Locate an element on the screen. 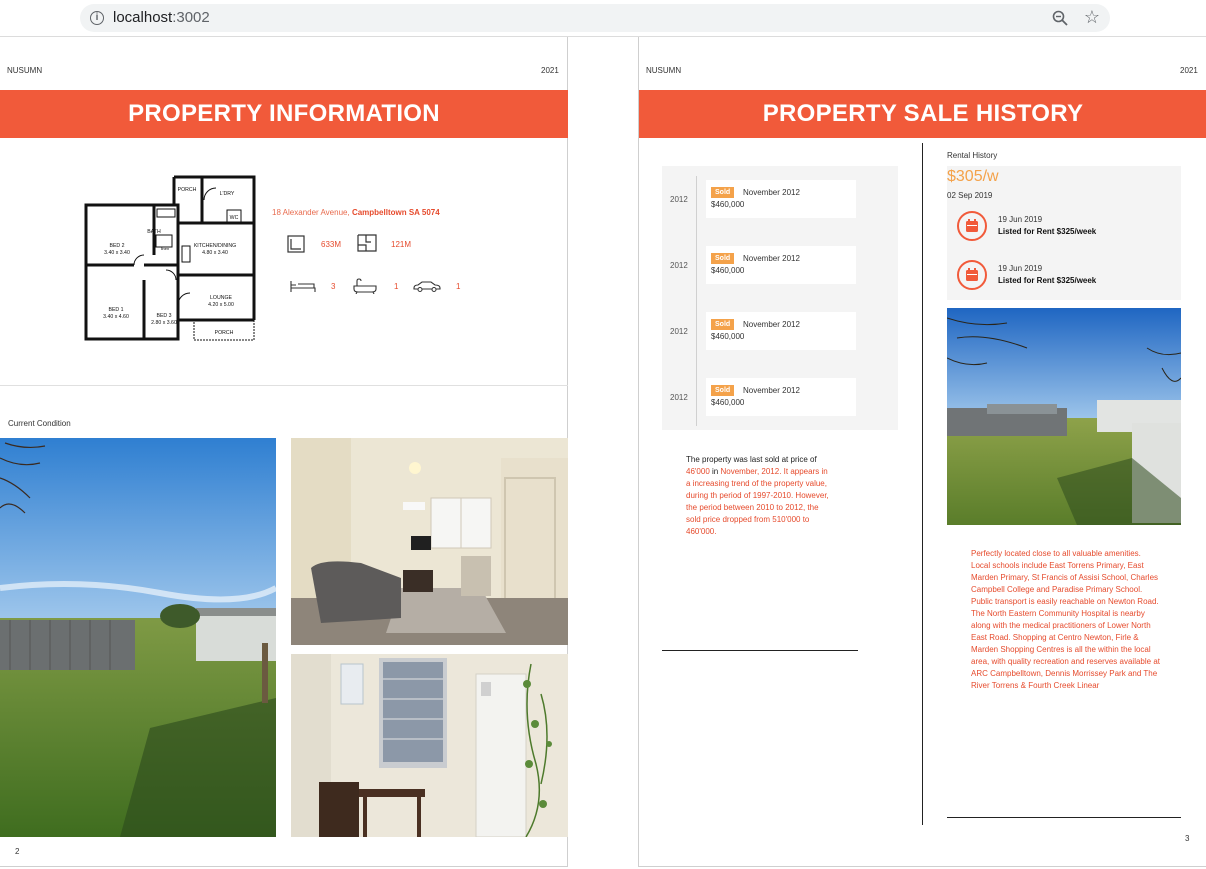  timeline-line is located at coordinates (696, 301).